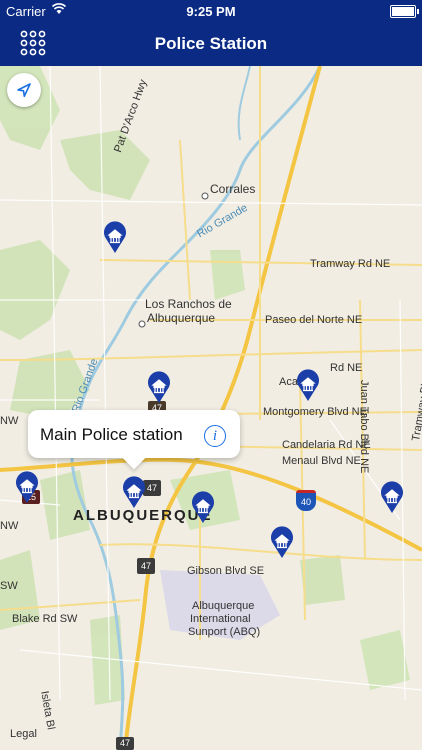  I want to click on battery-icon, so click(404, 11).